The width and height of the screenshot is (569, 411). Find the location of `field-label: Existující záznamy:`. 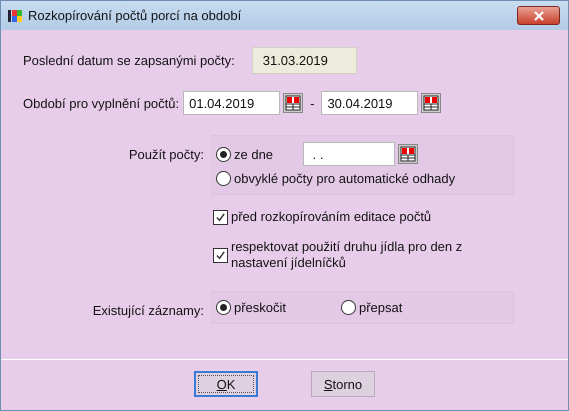

field-label: Existující záznamy: is located at coordinates (148, 310).